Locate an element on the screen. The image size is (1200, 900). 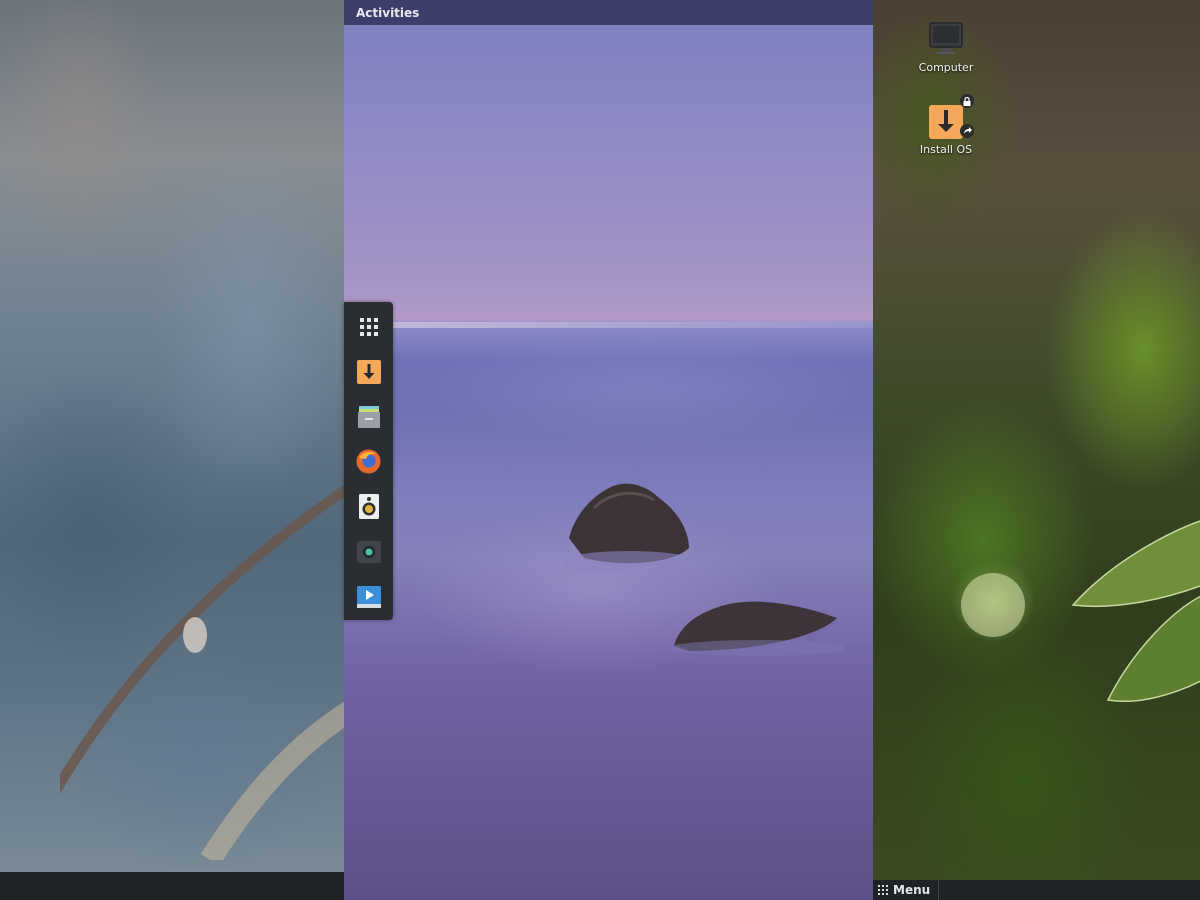
left-bottom-panel is located at coordinates (172, 886).